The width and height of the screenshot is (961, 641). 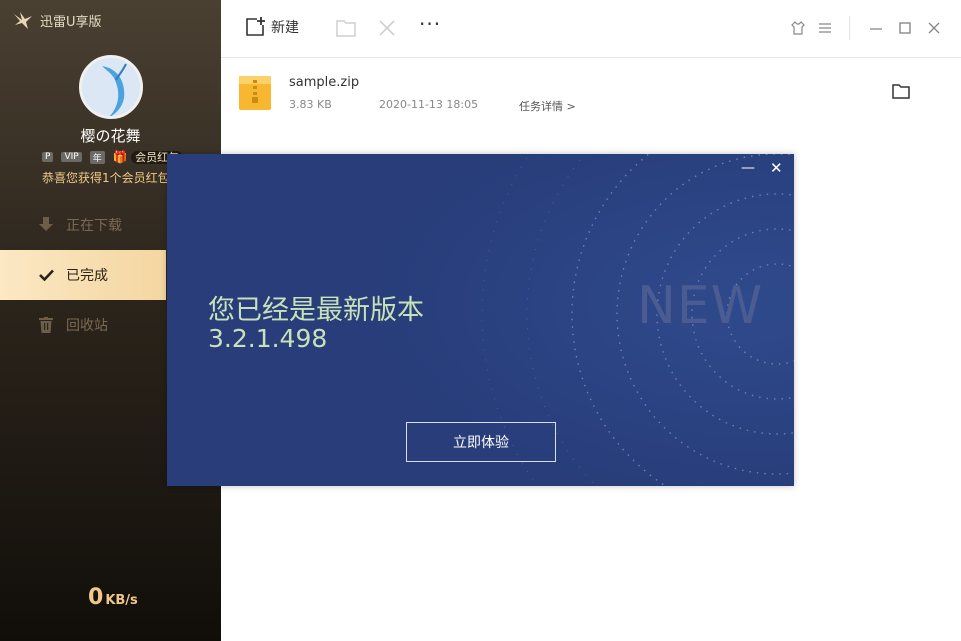 I want to click on nav-completed-label: 已完成, so click(x=87, y=276).